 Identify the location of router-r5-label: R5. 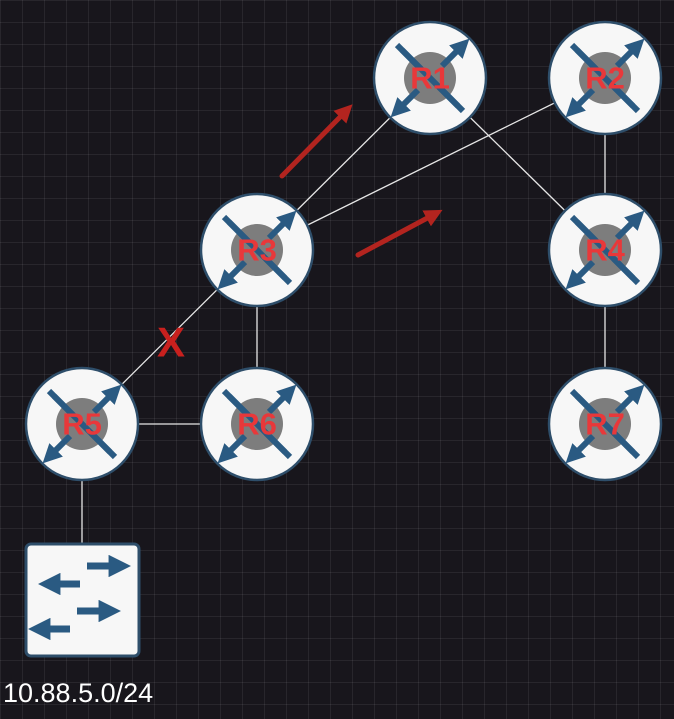
(82, 424).